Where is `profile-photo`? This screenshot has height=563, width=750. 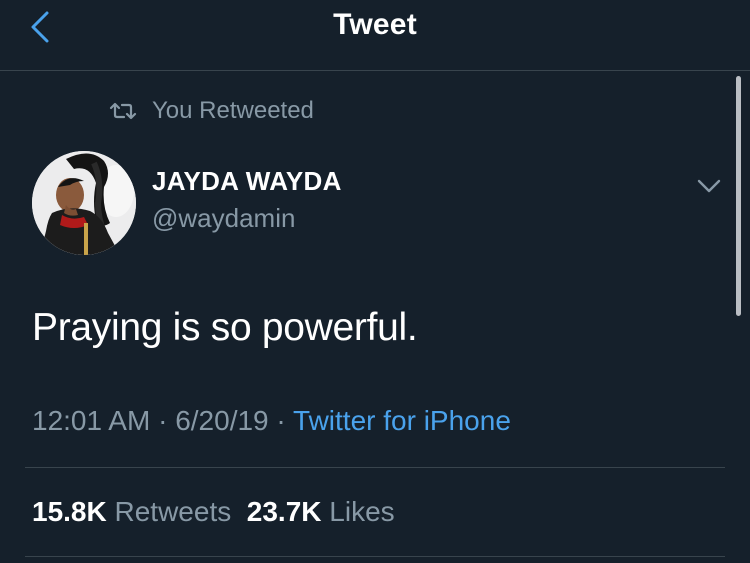 profile-photo is located at coordinates (84, 203).